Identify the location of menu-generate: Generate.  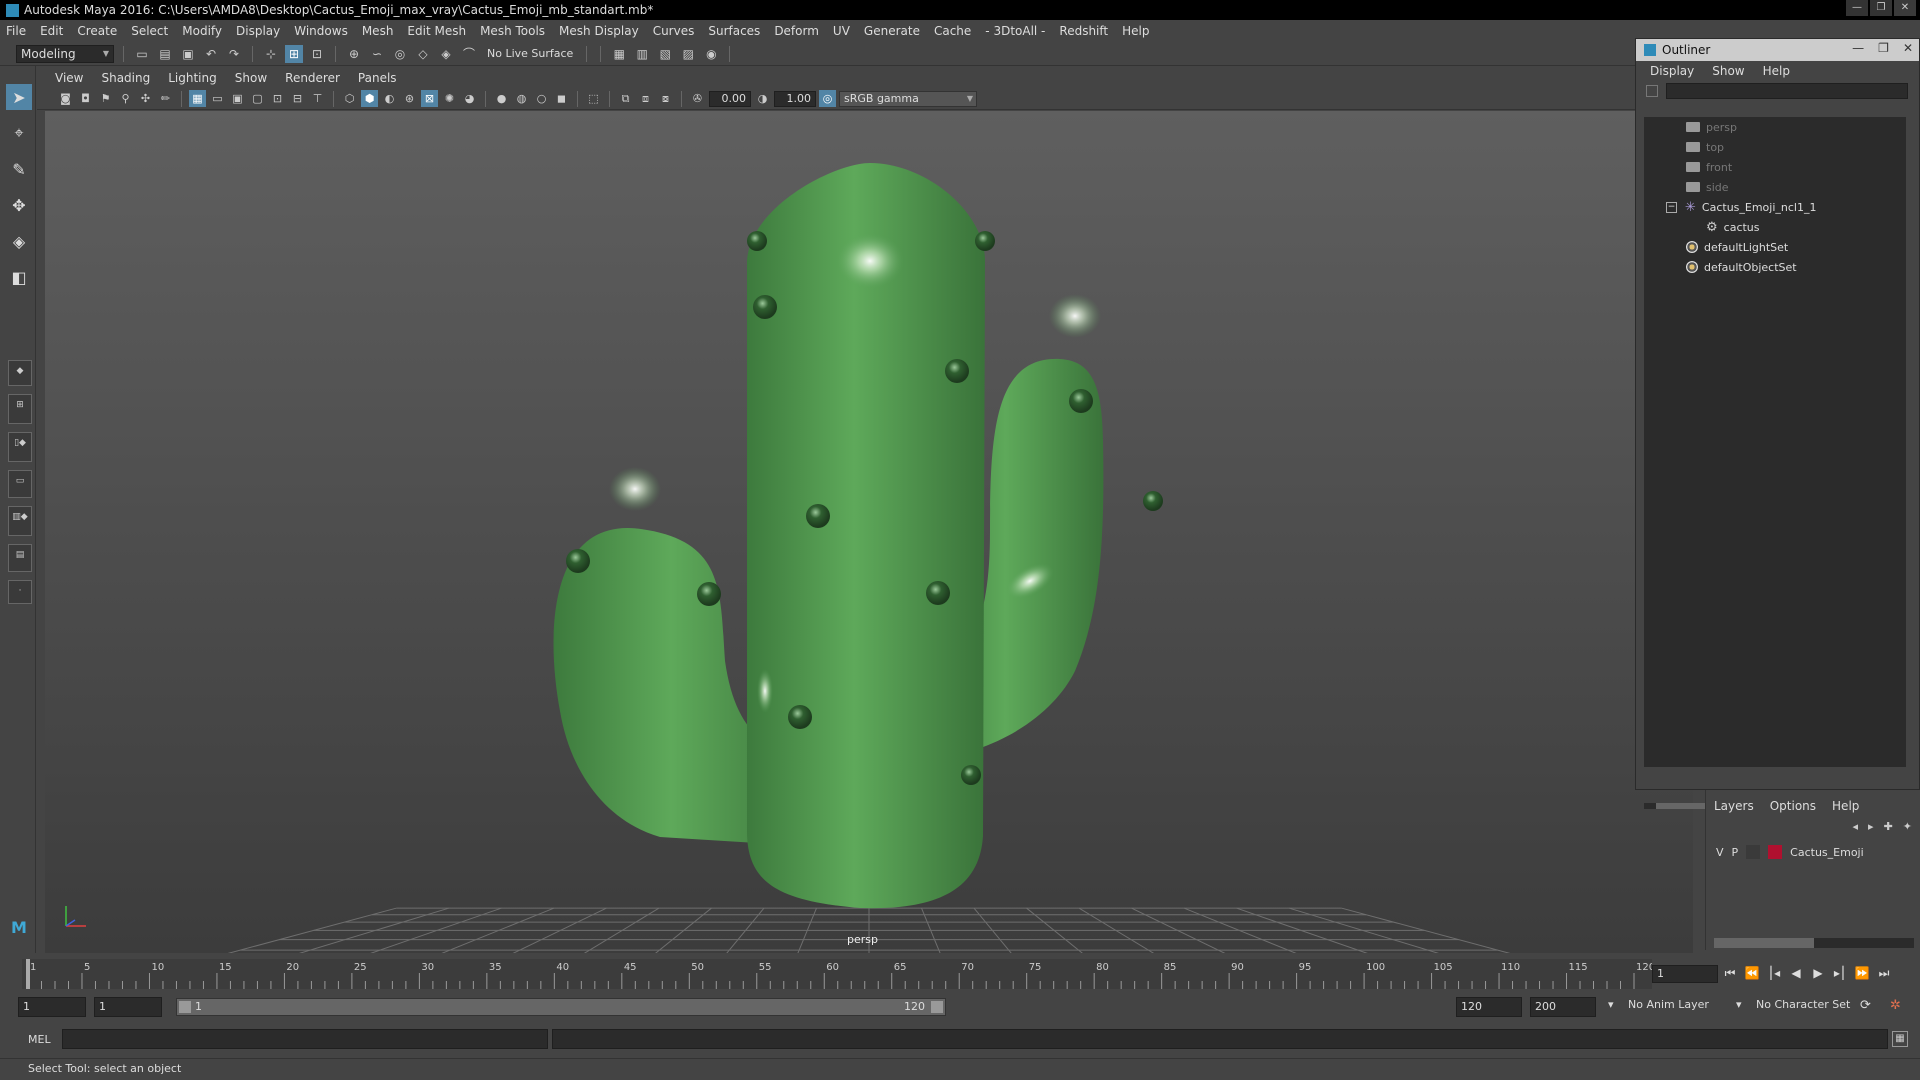
(892, 31).